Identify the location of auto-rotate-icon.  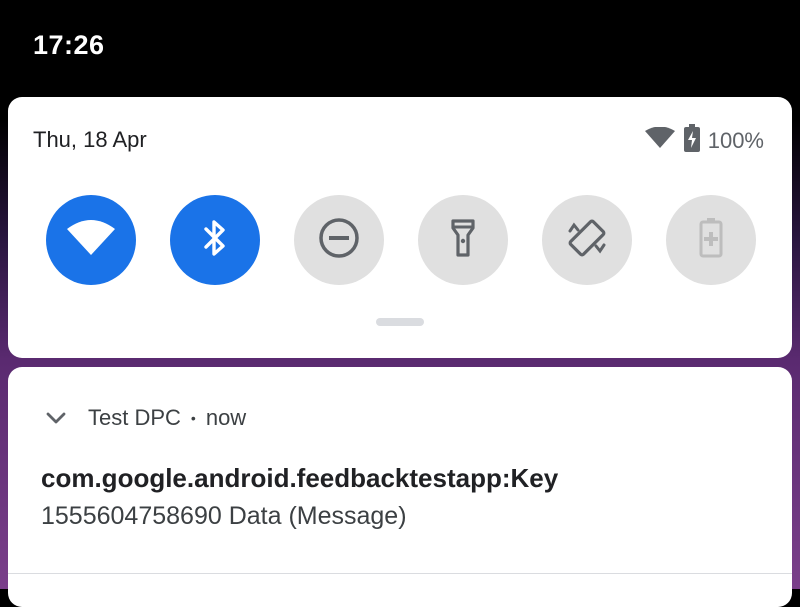
(587, 240).